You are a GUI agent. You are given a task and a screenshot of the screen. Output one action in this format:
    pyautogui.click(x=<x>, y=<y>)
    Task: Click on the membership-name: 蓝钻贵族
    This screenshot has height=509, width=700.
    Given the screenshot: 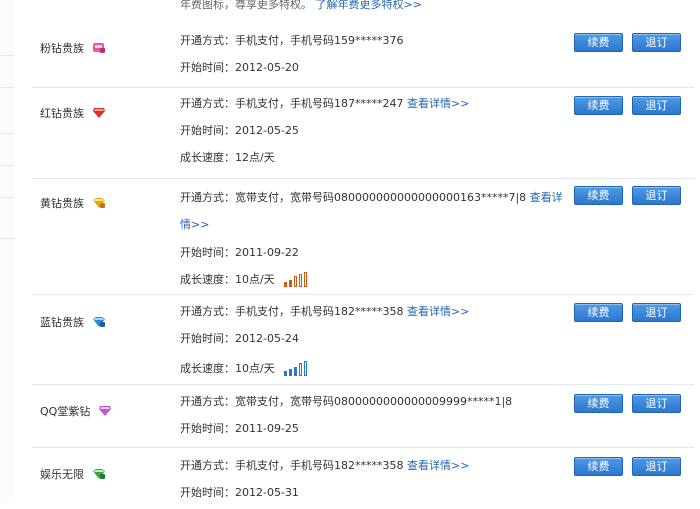 What is the action you would take?
    pyautogui.click(x=73, y=322)
    